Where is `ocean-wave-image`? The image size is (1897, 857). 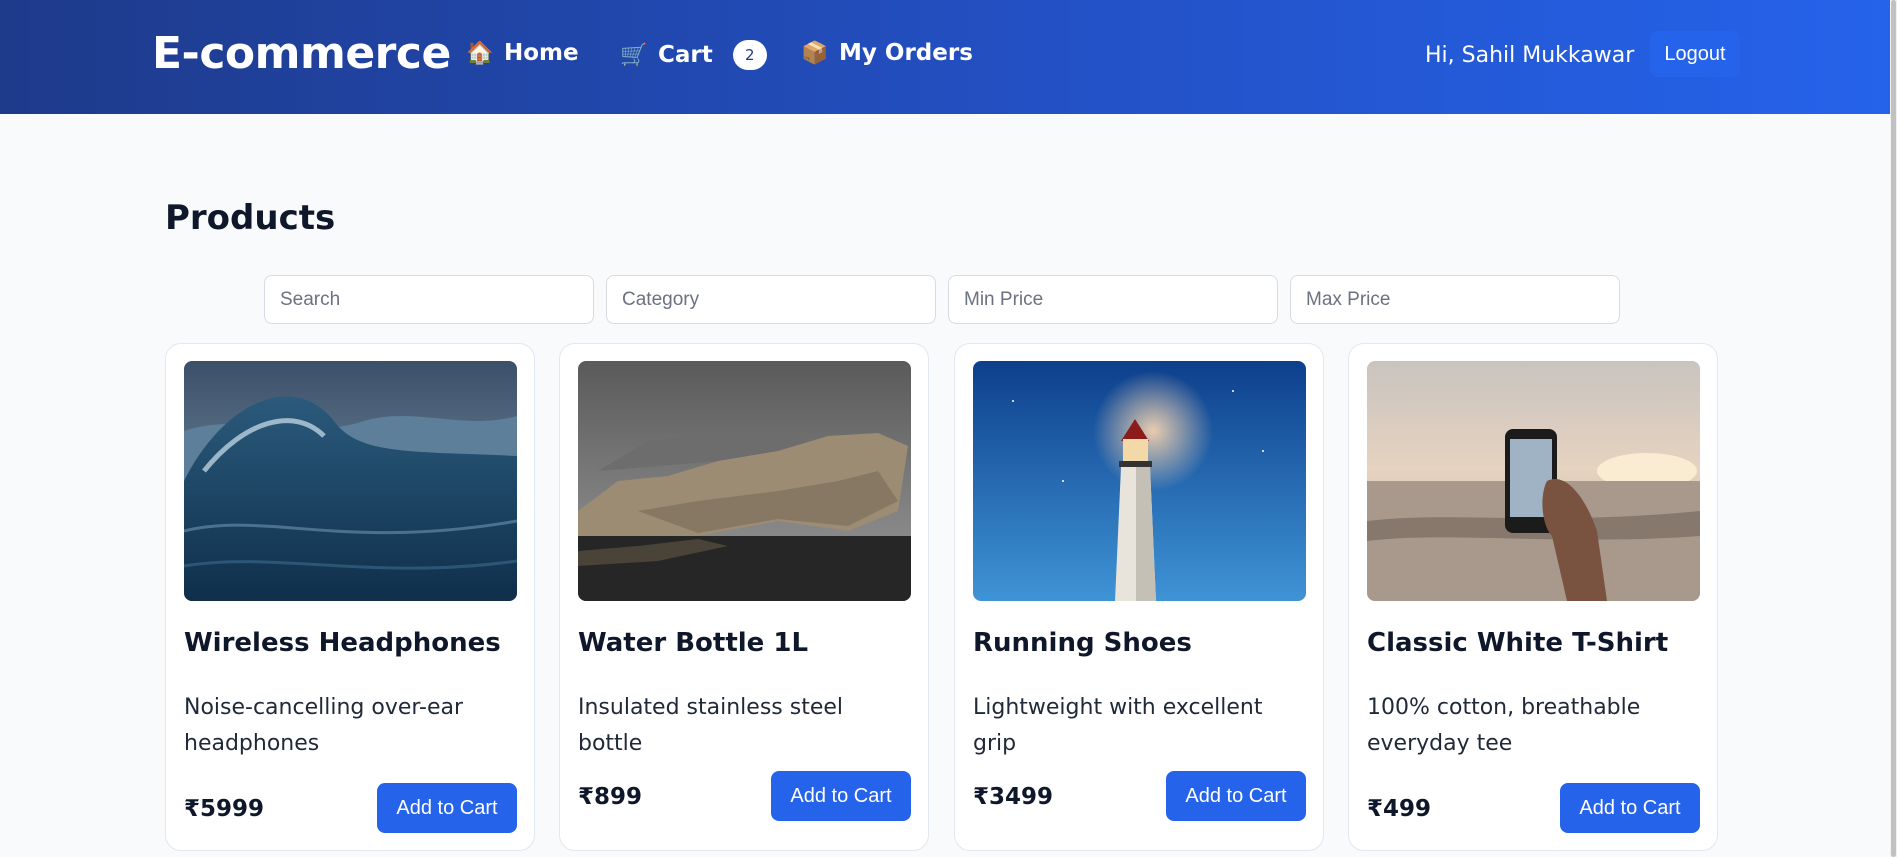 ocean-wave-image is located at coordinates (350, 481).